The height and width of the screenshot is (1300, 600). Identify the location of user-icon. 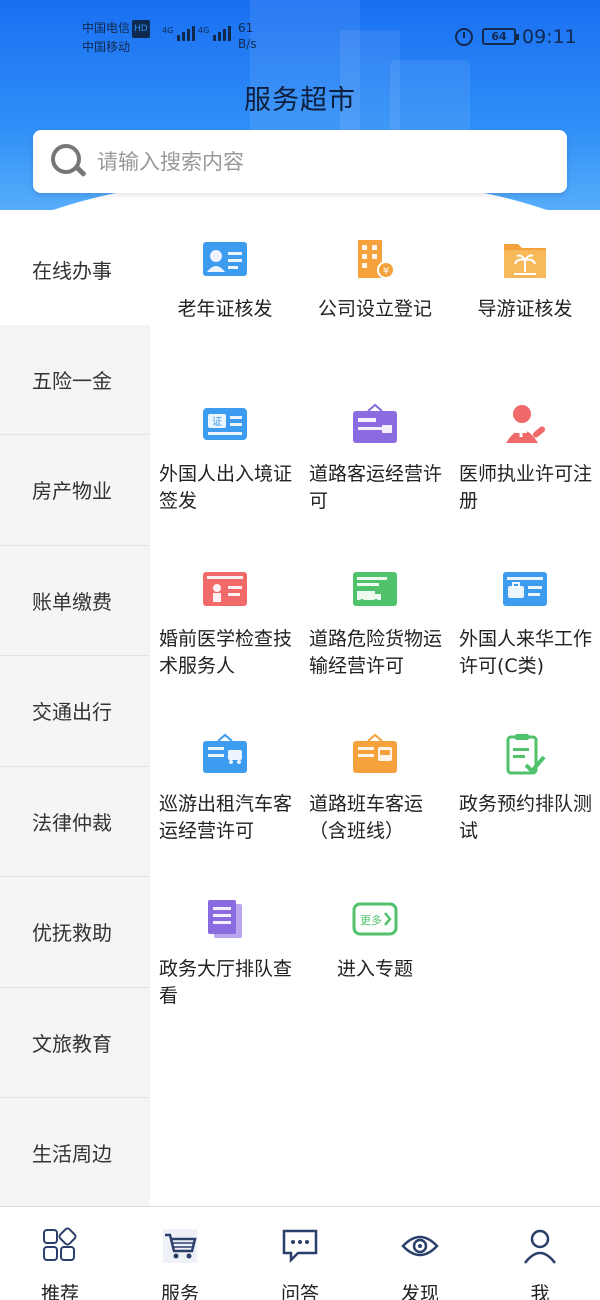
(540, 1238).